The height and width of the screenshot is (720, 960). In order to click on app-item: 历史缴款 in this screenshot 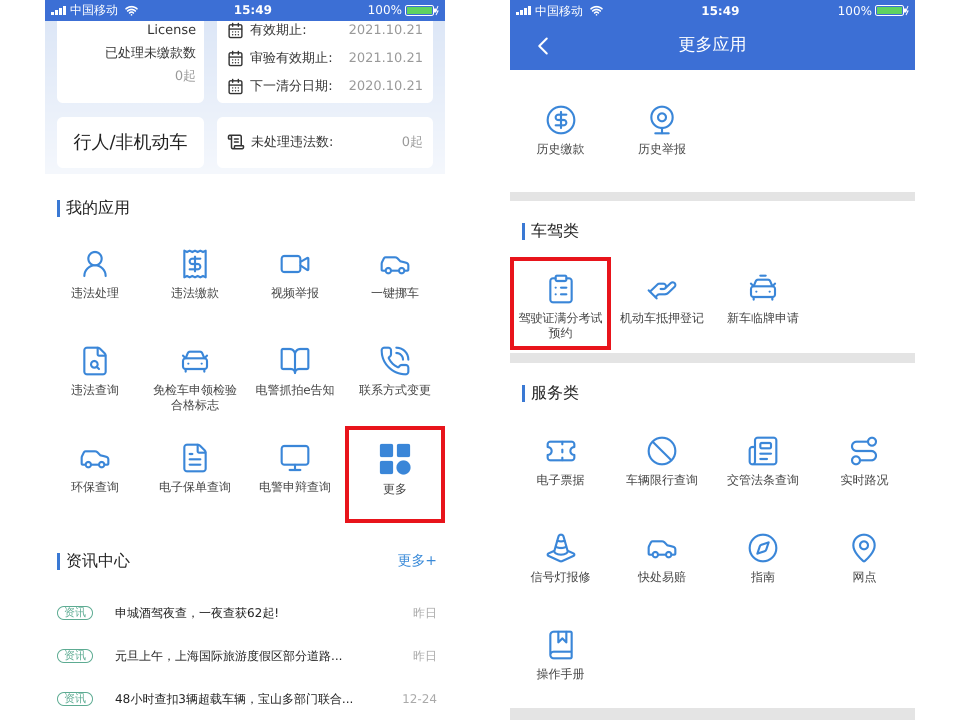, I will do `click(561, 136)`.